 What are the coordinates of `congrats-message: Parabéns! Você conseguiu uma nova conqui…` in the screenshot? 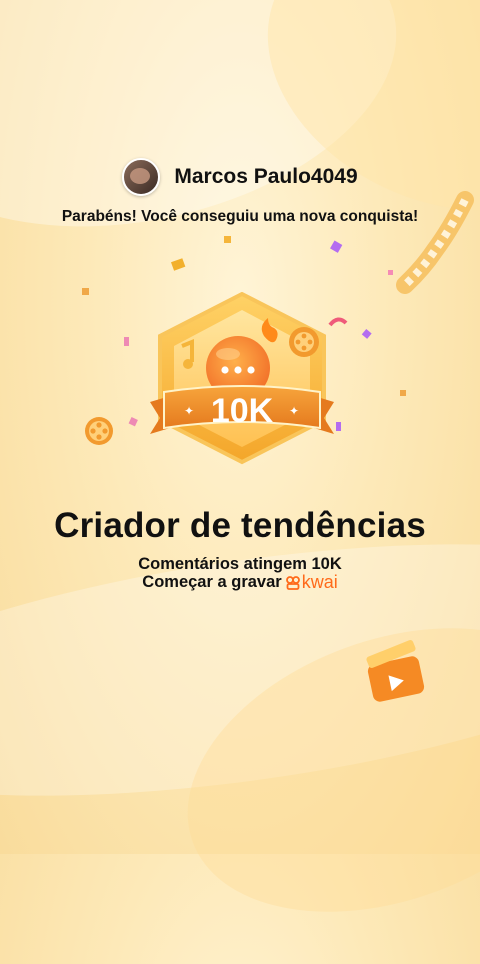 It's located at (240, 216).